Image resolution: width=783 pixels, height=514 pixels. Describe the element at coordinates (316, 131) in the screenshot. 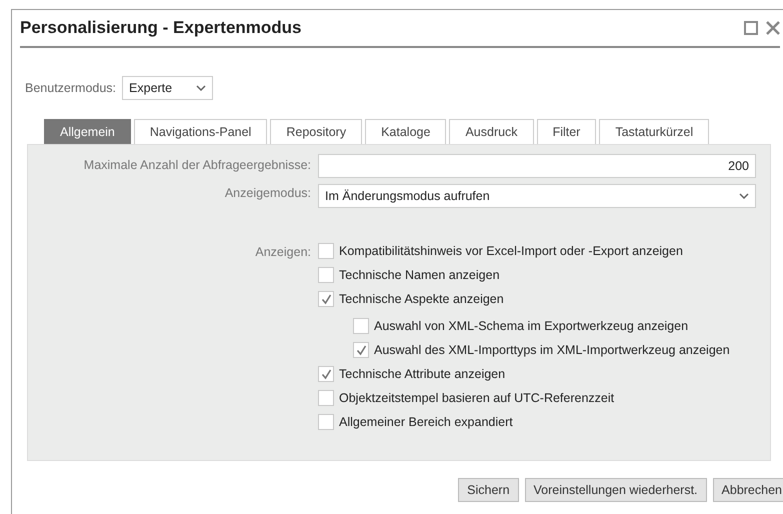

I see `tab: Repository` at that location.